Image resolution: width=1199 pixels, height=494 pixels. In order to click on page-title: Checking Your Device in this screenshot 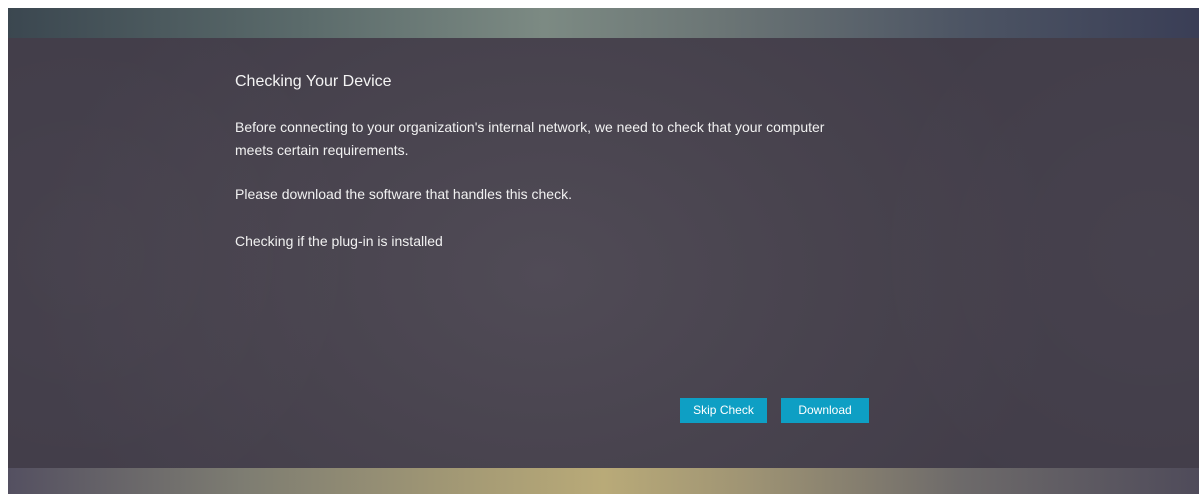, I will do `click(313, 81)`.